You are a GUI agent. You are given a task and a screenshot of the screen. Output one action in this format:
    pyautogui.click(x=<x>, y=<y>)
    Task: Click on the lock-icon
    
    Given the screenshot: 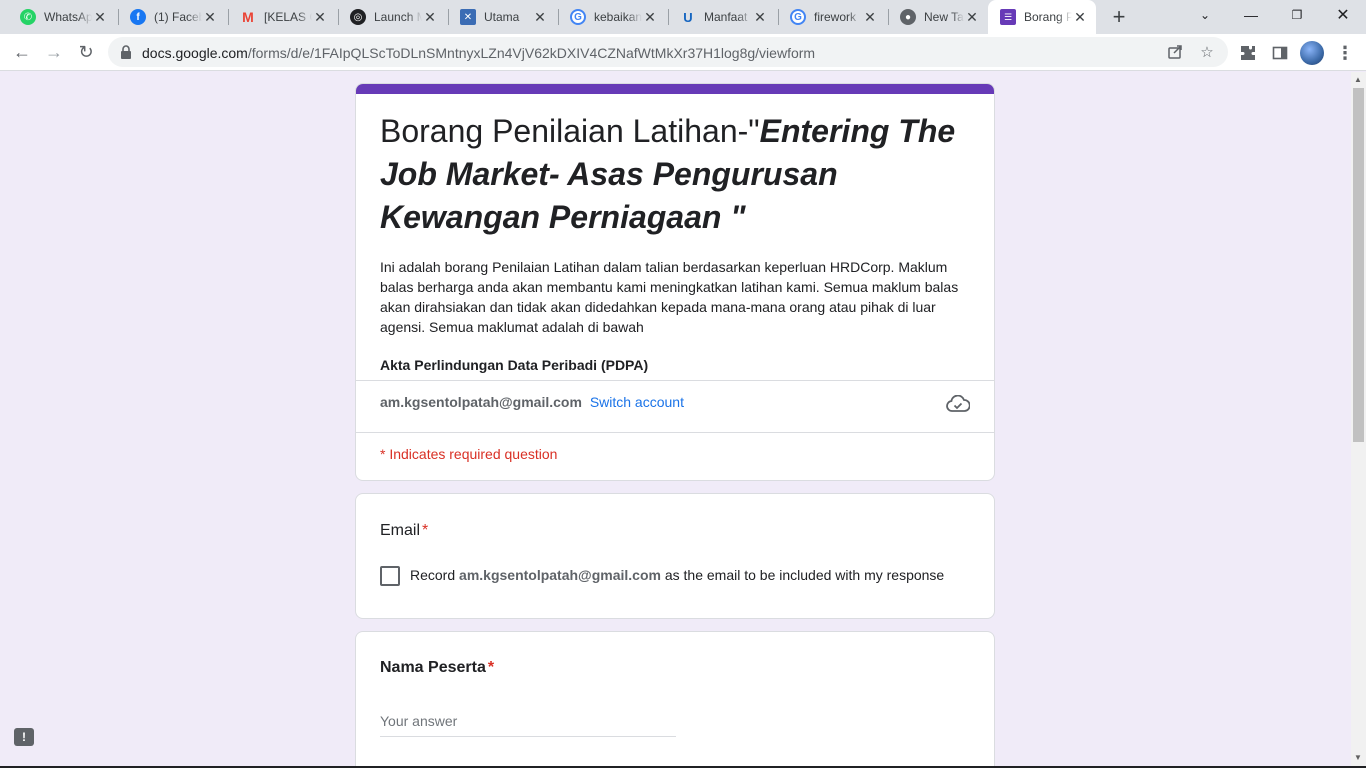 What is the action you would take?
    pyautogui.click(x=126, y=54)
    